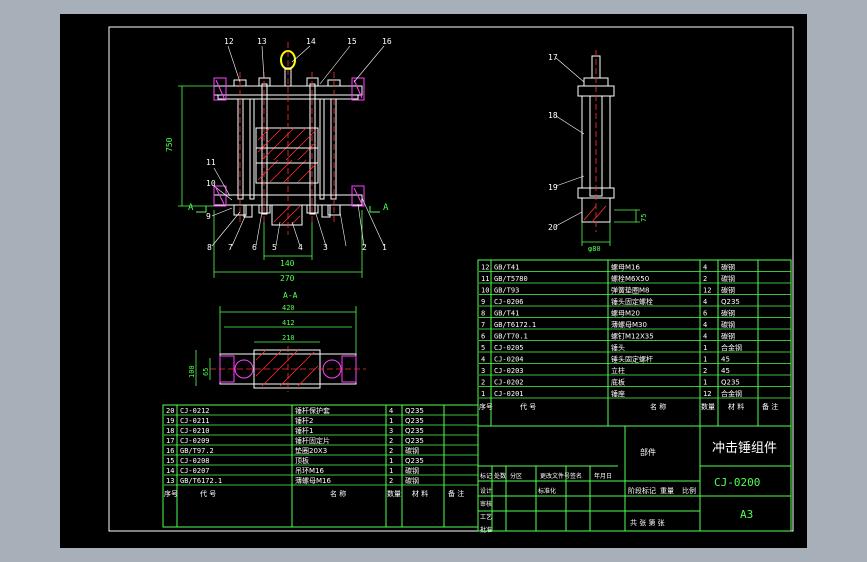  What do you see at coordinates (304, 420) in the screenshot?
I see `bom-cell: 锤杆2` at bounding box center [304, 420].